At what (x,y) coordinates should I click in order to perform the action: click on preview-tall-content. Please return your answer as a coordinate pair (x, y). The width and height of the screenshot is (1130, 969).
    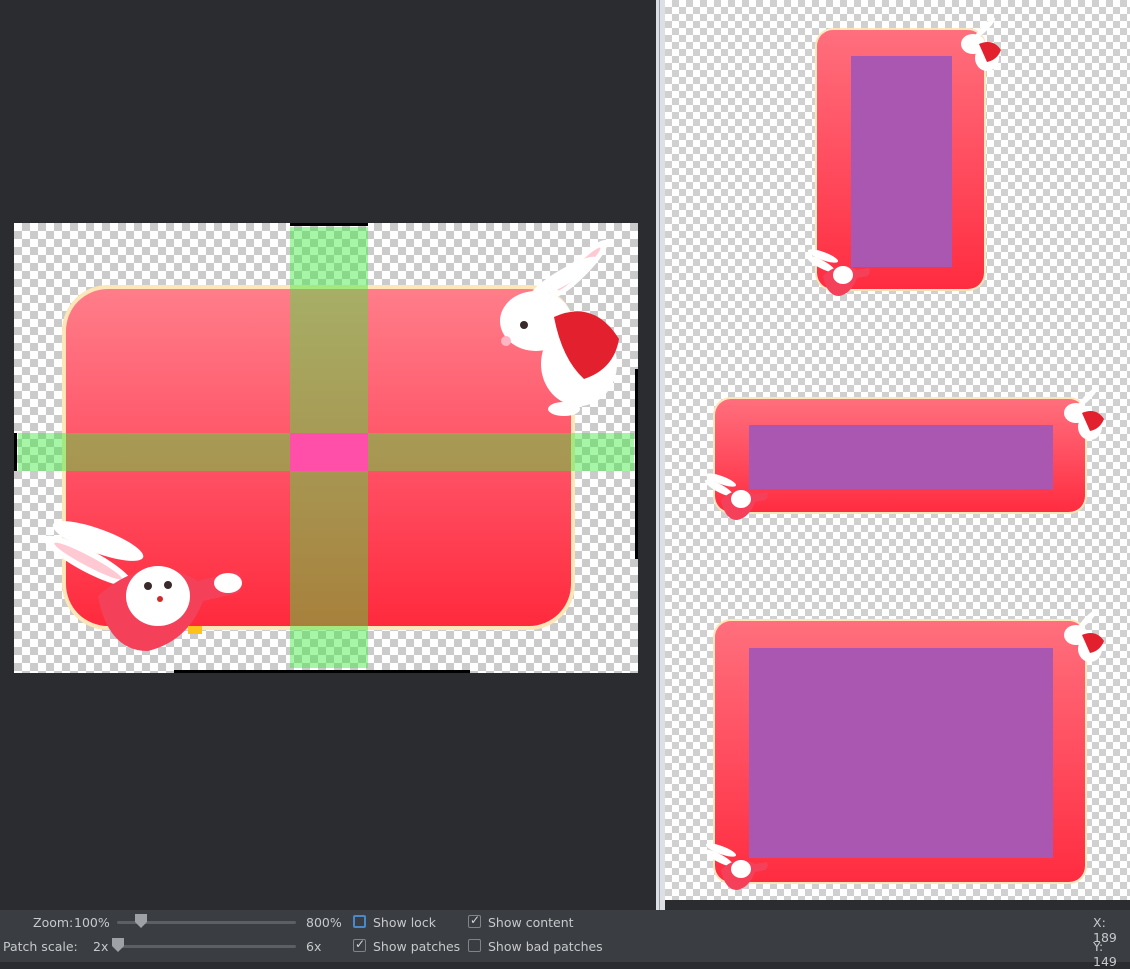
    Looking at the image, I should click on (901, 161).